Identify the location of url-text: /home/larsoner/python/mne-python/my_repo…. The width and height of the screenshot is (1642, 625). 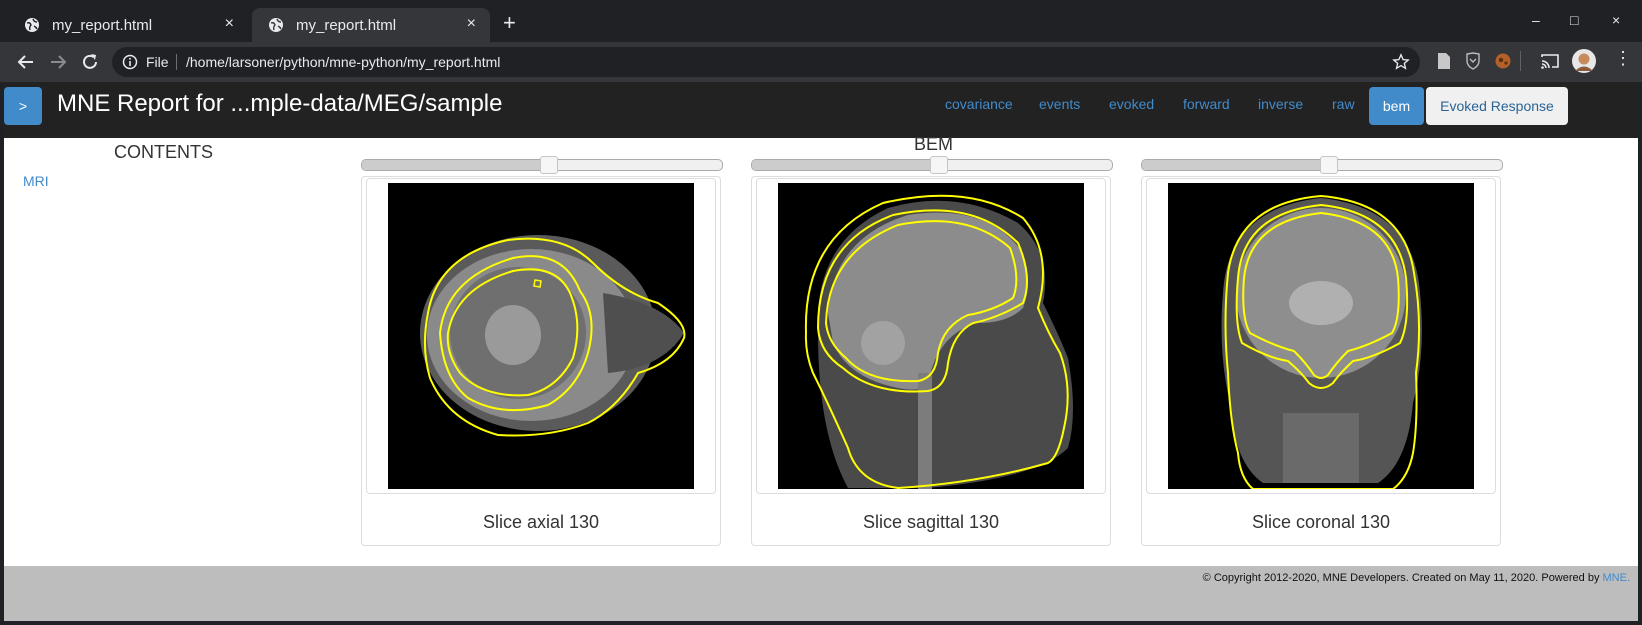
(343, 62).